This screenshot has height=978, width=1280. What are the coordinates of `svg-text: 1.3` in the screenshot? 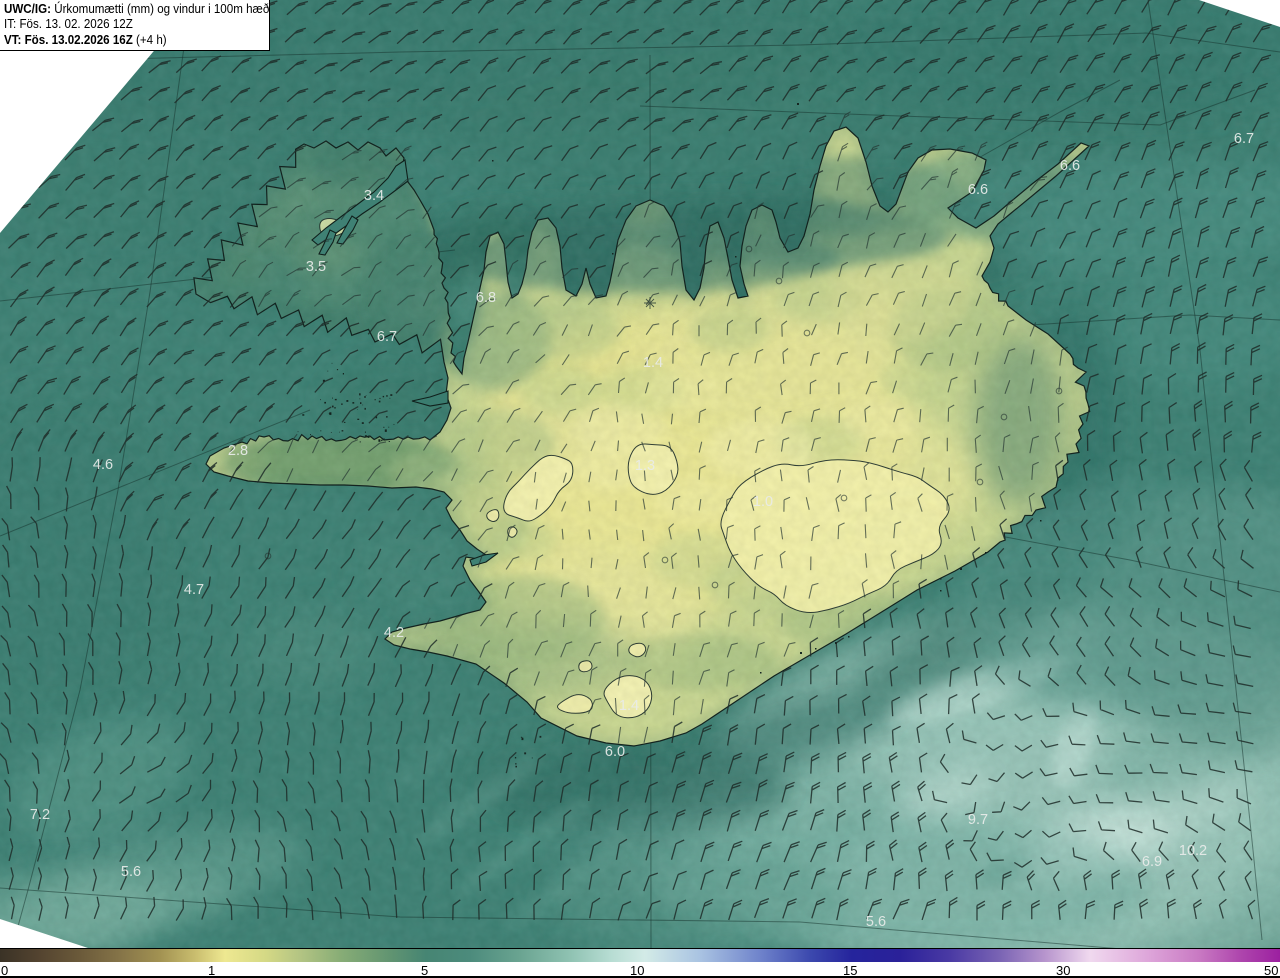 It's located at (645, 466).